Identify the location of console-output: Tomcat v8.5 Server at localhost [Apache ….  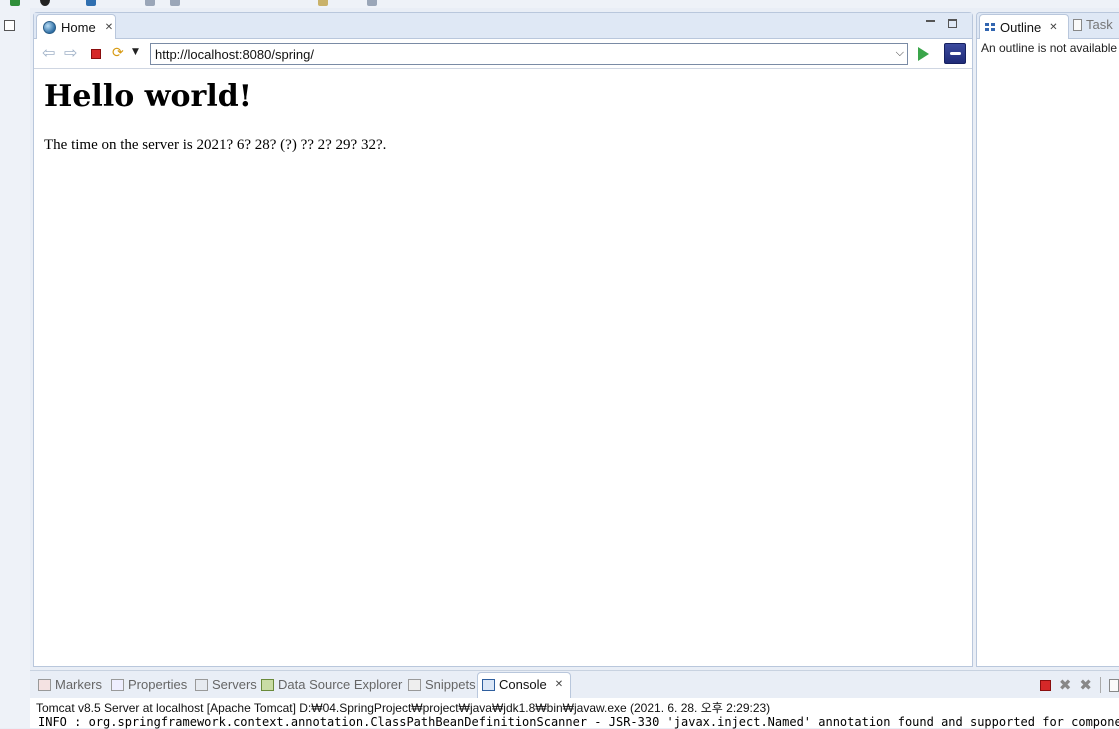
(574, 713).